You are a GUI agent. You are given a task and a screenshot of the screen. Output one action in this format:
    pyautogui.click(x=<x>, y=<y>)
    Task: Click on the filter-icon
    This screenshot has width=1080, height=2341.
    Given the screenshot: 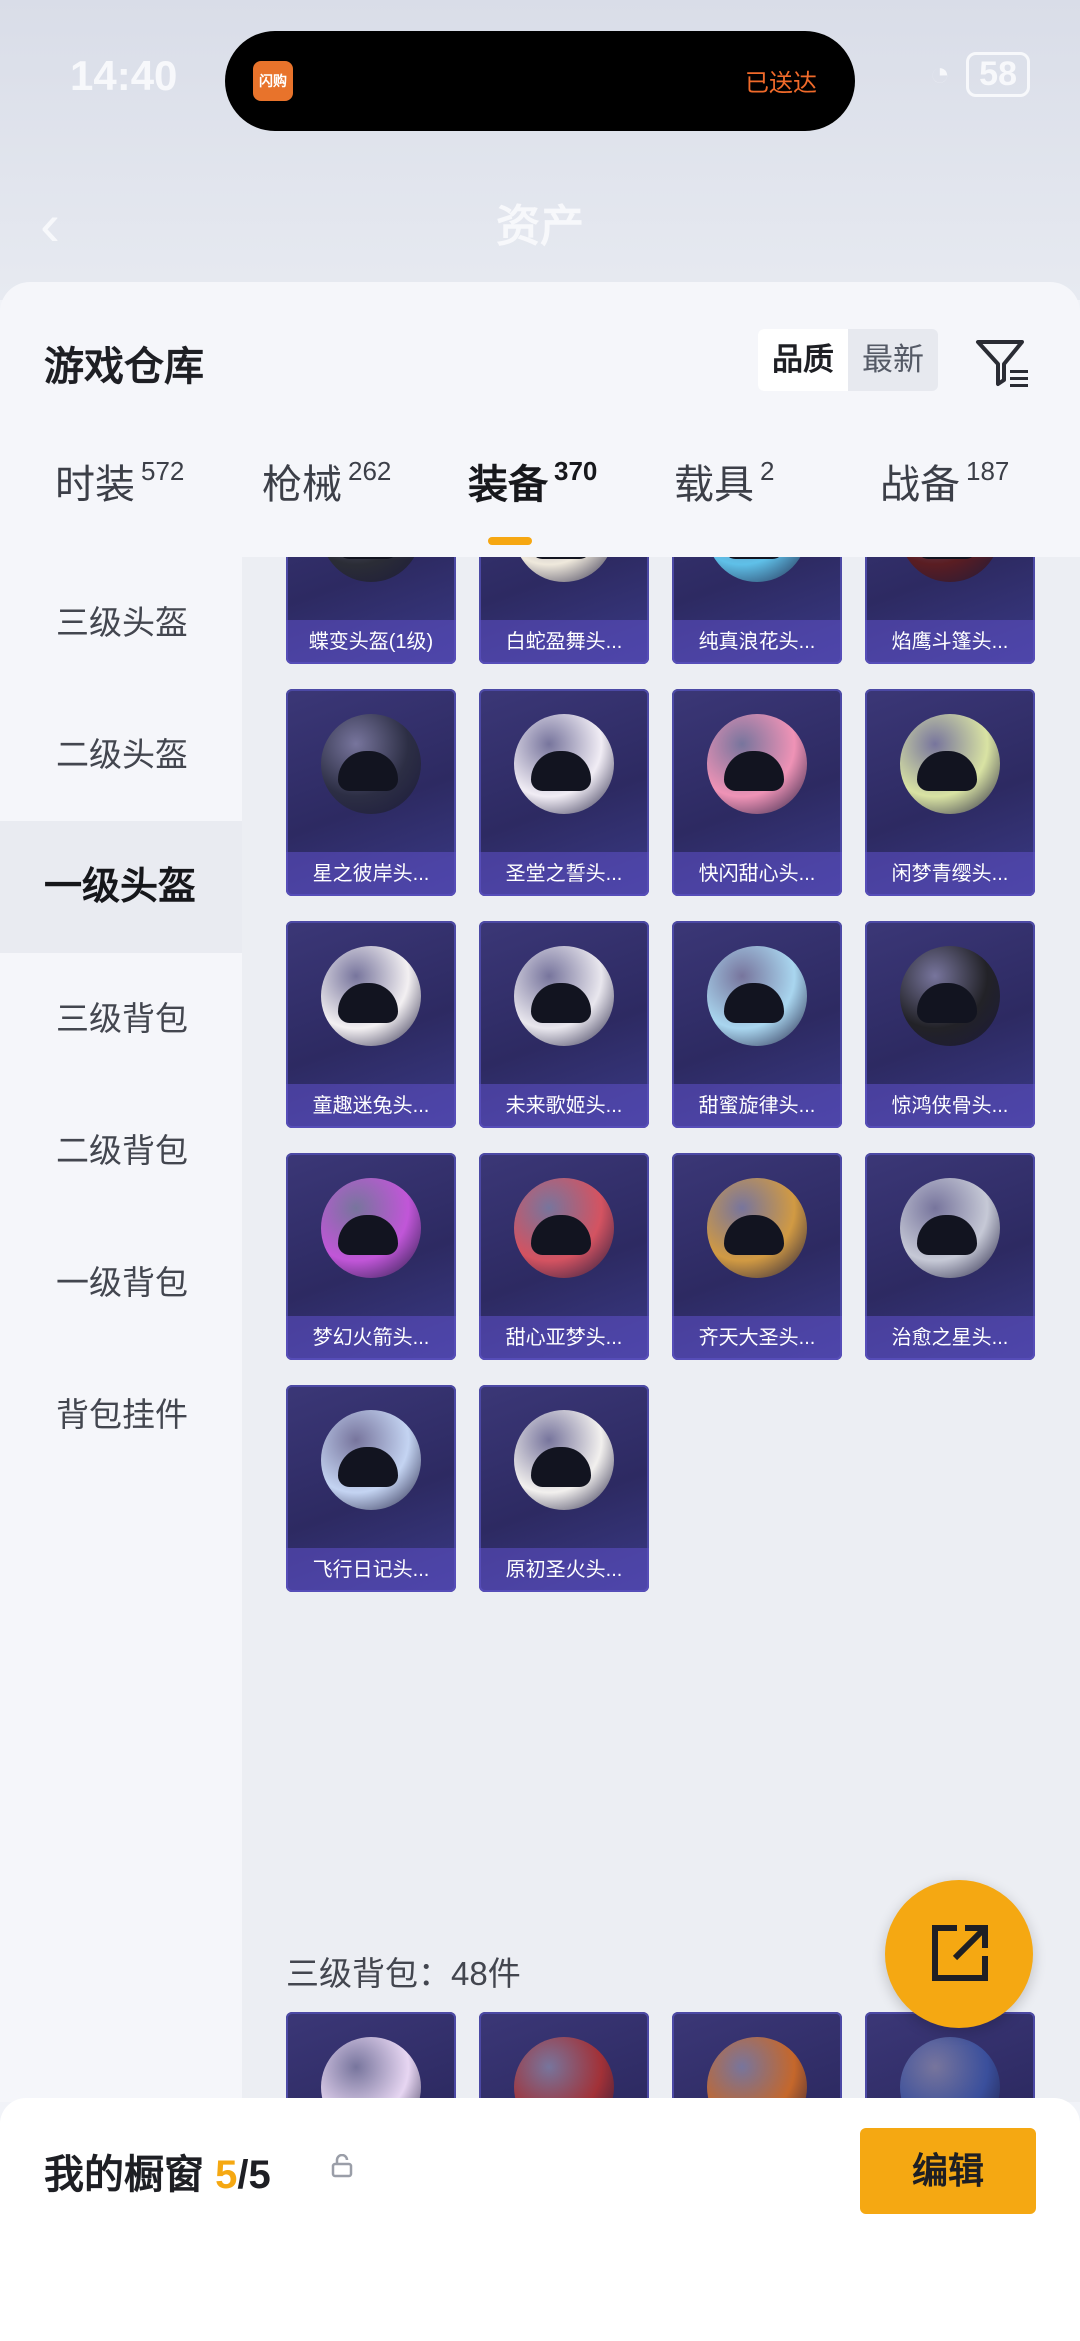 What is the action you would take?
    pyautogui.click(x=1002, y=362)
    